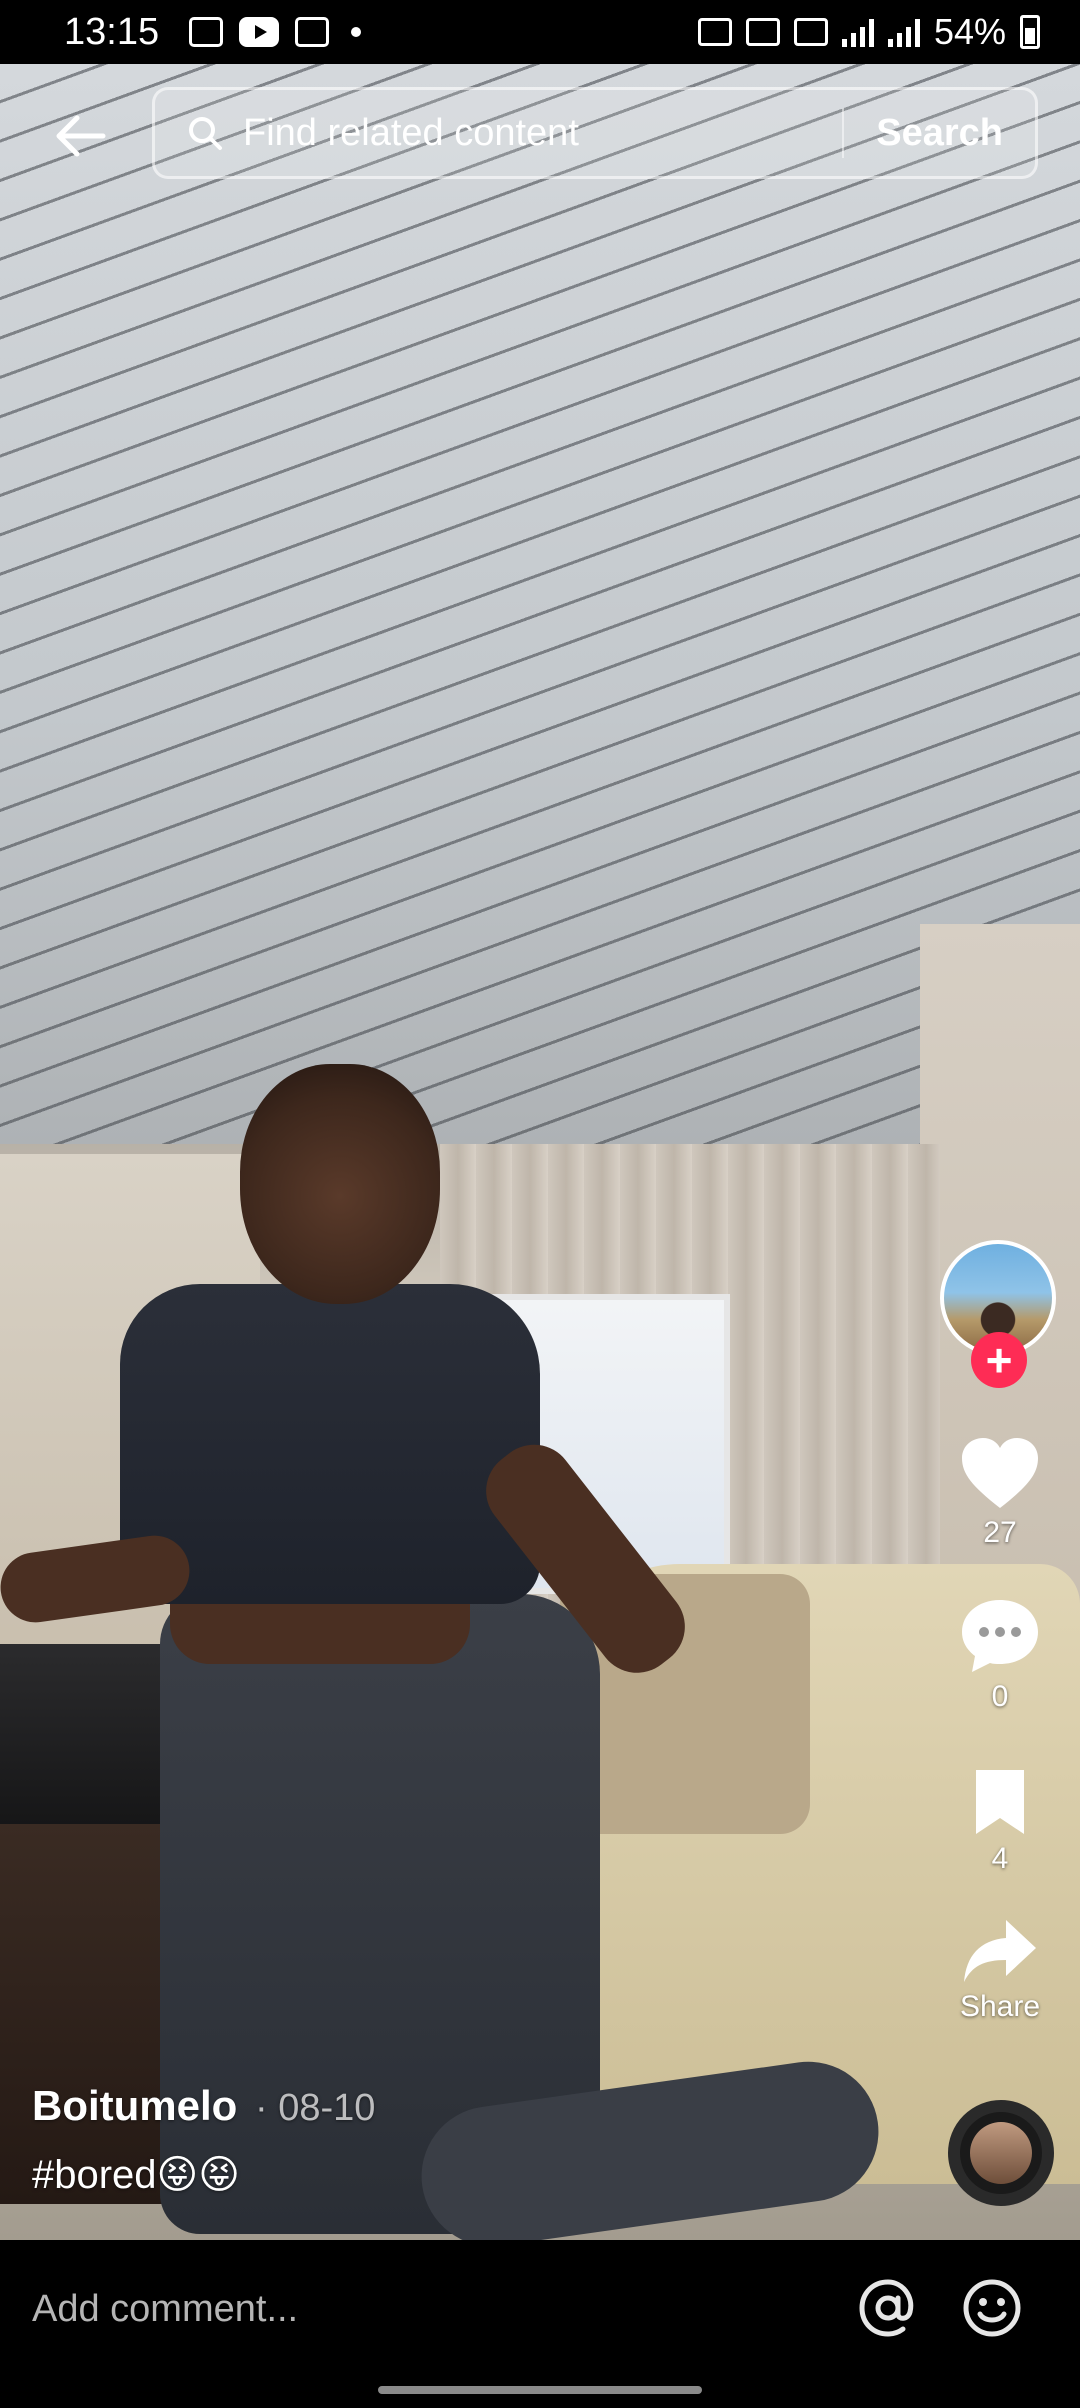 Image resolution: width=1080 pixels, height=2408 pixels. Describe the element at coordinates (542, 133) in the screenshot. I see `search-input: Find related content` at that location.